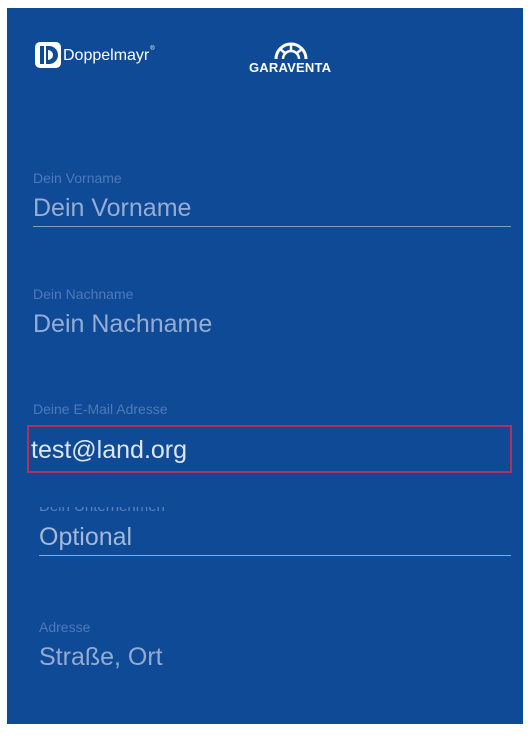 Image resolution: width=528 pixels, height=751 pixels. Describe the element at coordinates (275, 555) in the screenshot. I see `company-underline` at that location.